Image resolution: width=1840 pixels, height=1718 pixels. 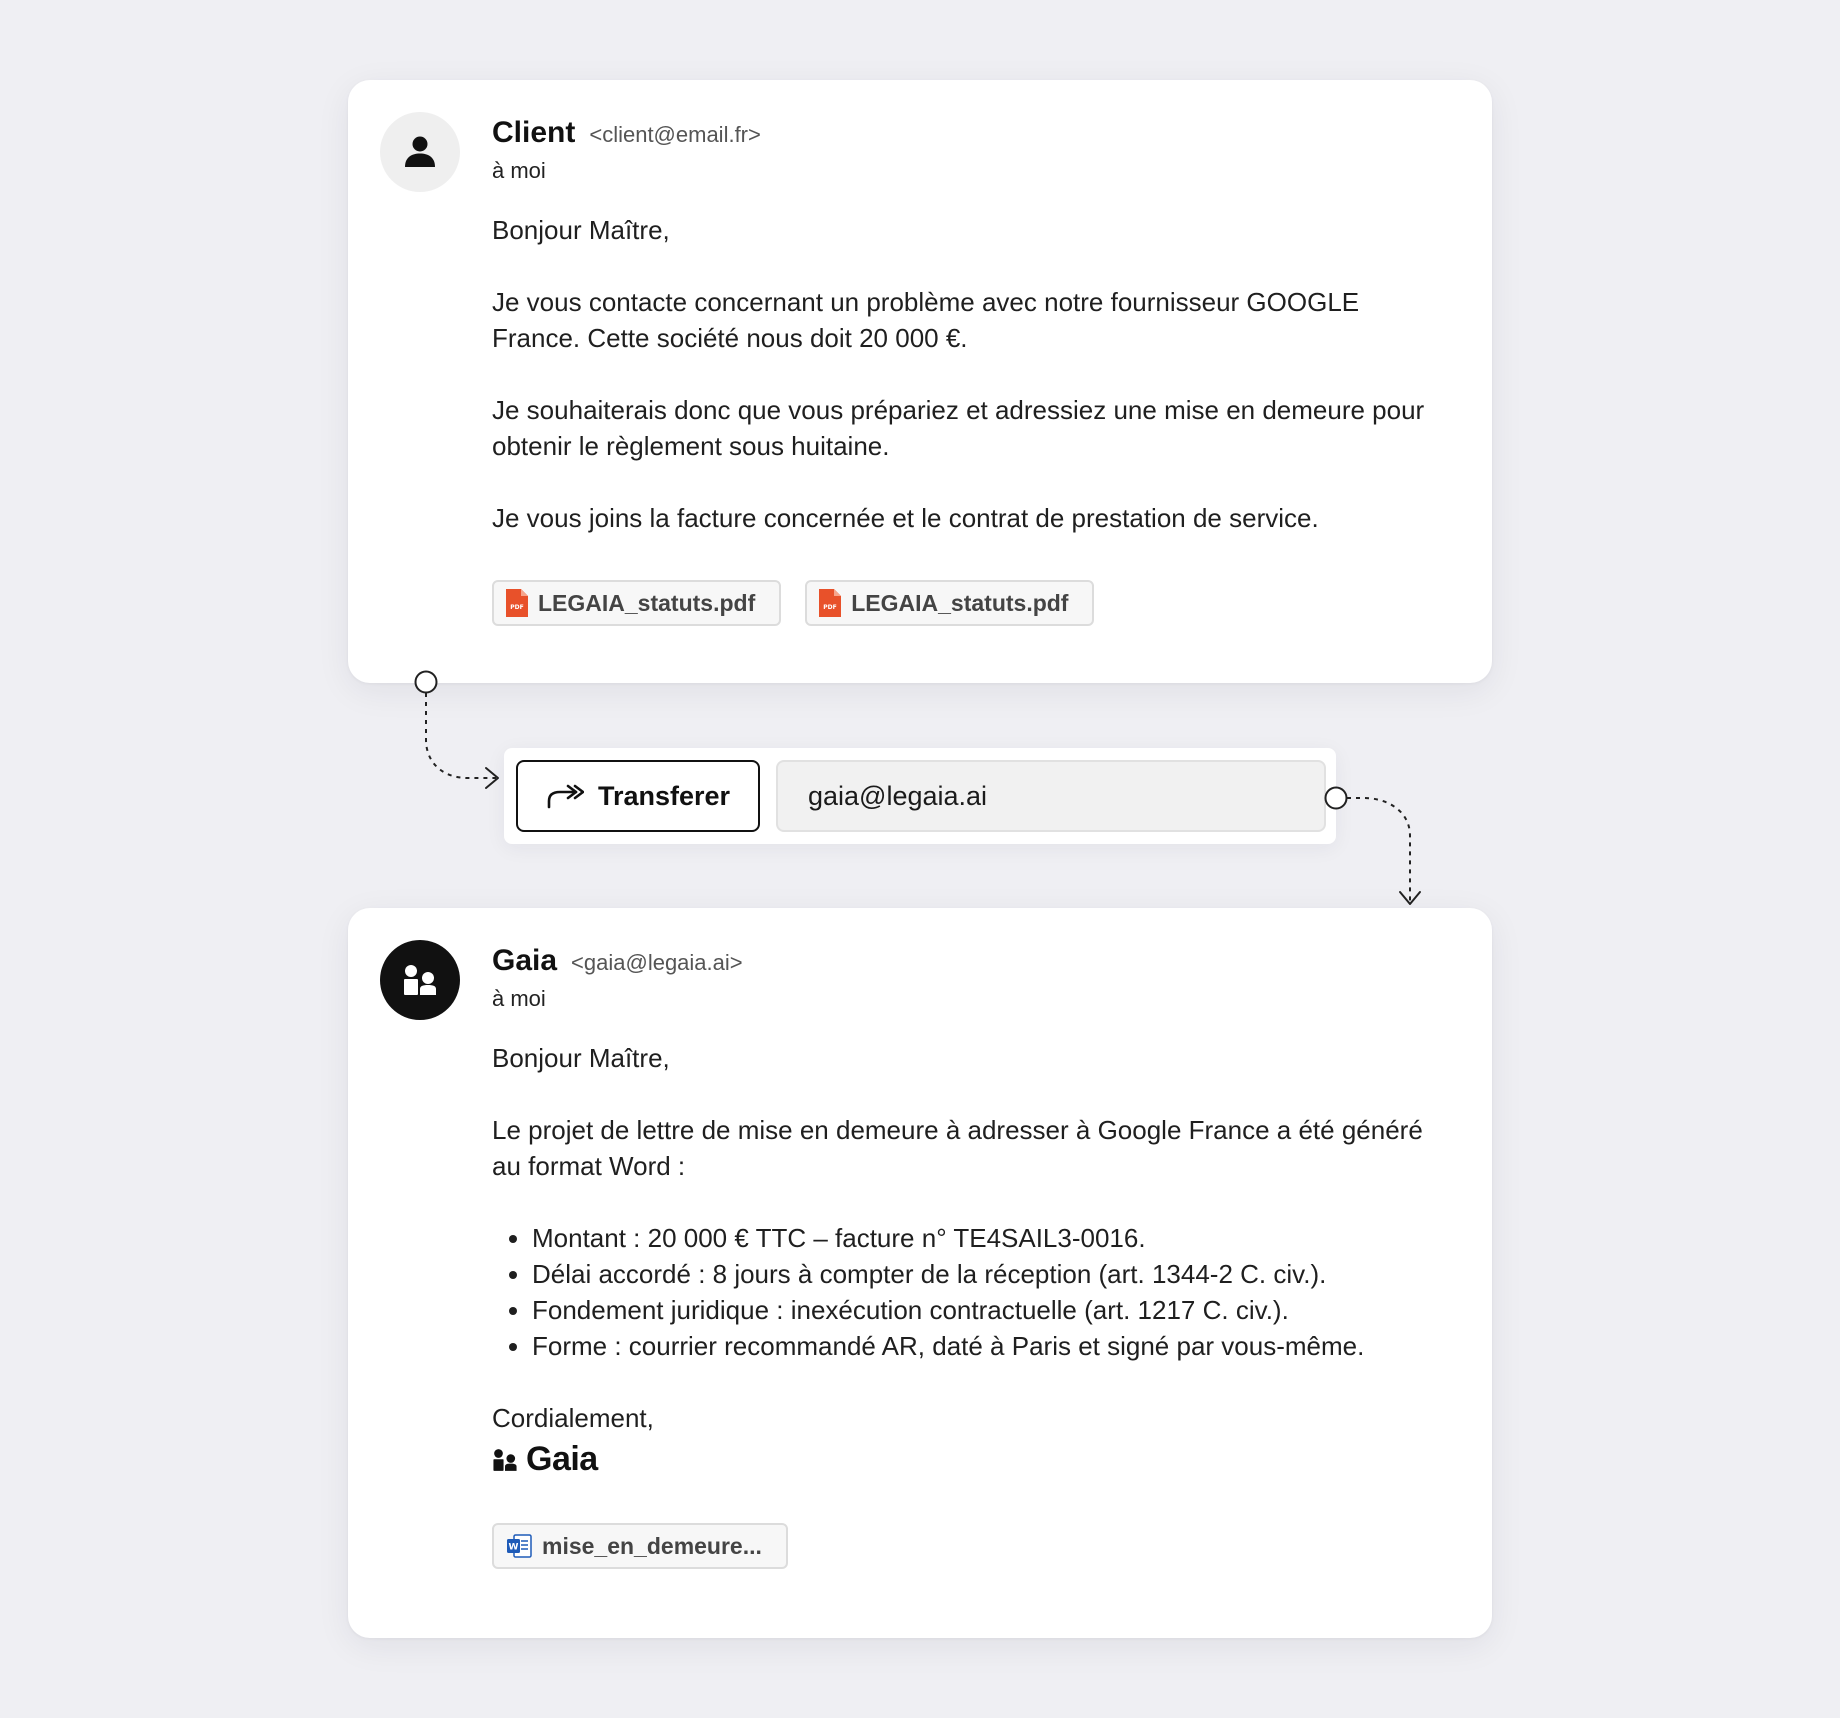 What do you see at coordinates (525, 960) in the screenshot?
I see `sender-name: Gaia` at bounding box center [525, 960].